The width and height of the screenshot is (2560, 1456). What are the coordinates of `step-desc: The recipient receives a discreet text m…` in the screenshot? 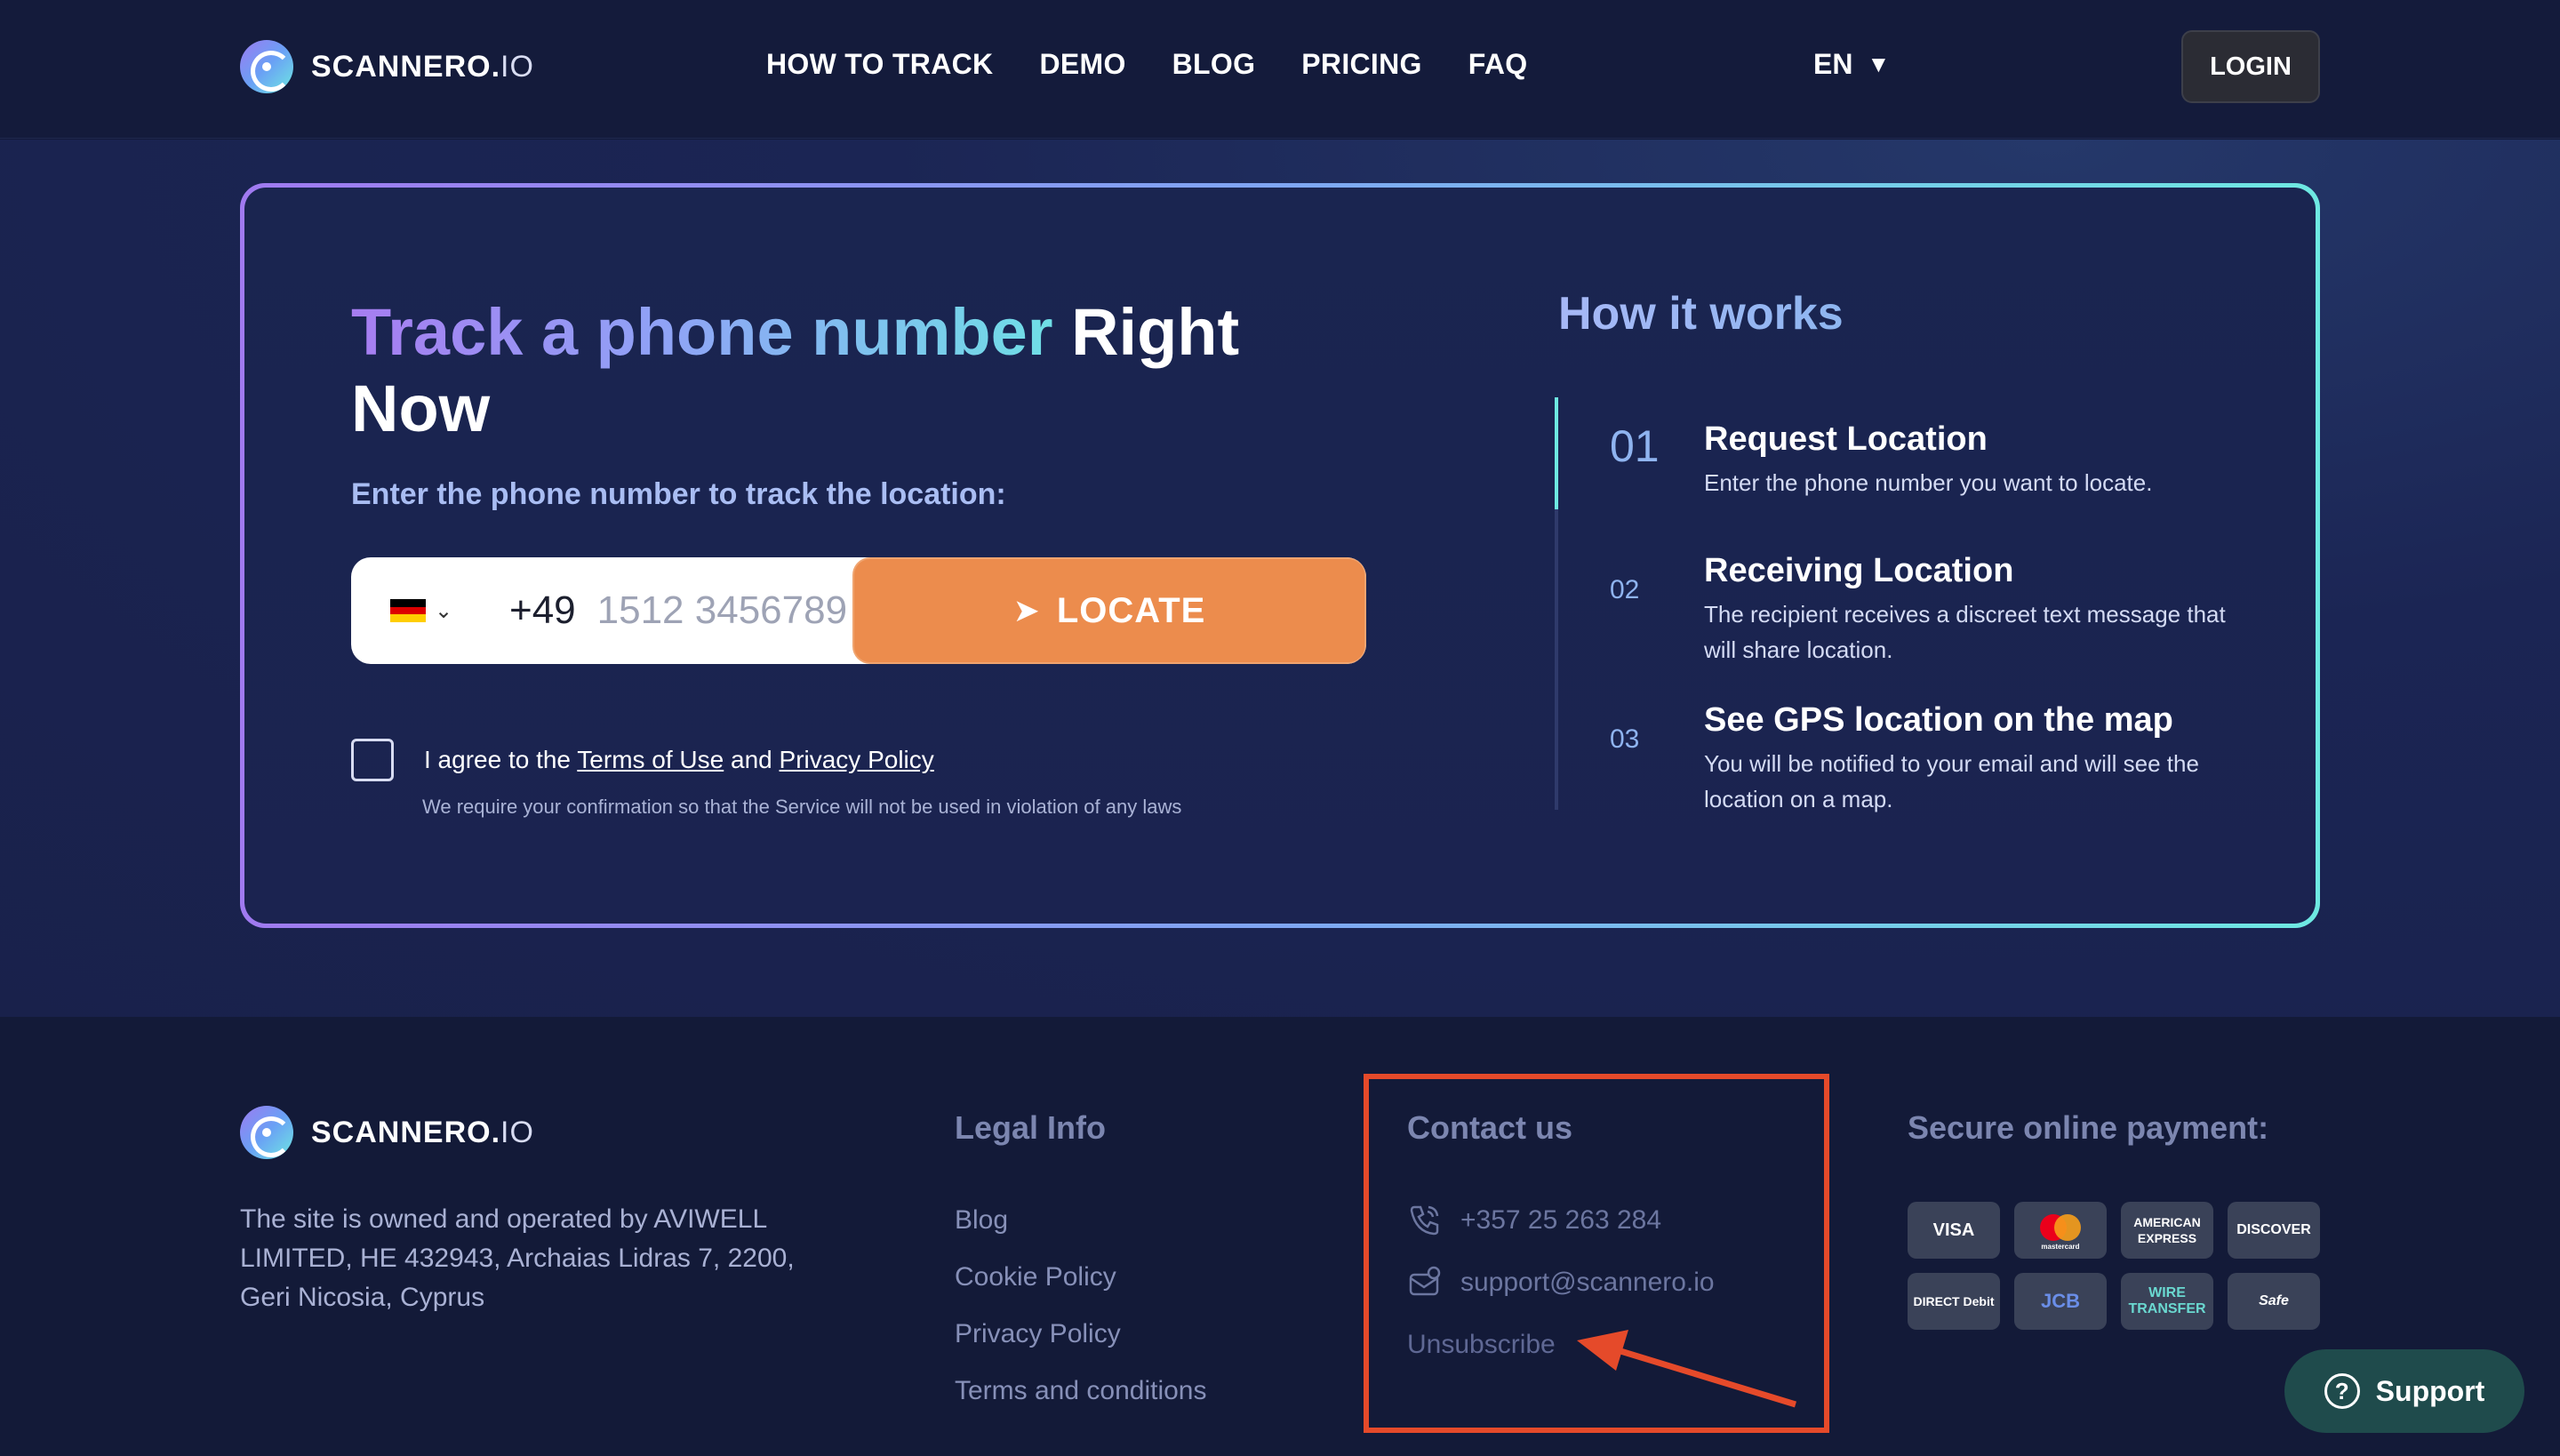 It's located at (1965, 632).